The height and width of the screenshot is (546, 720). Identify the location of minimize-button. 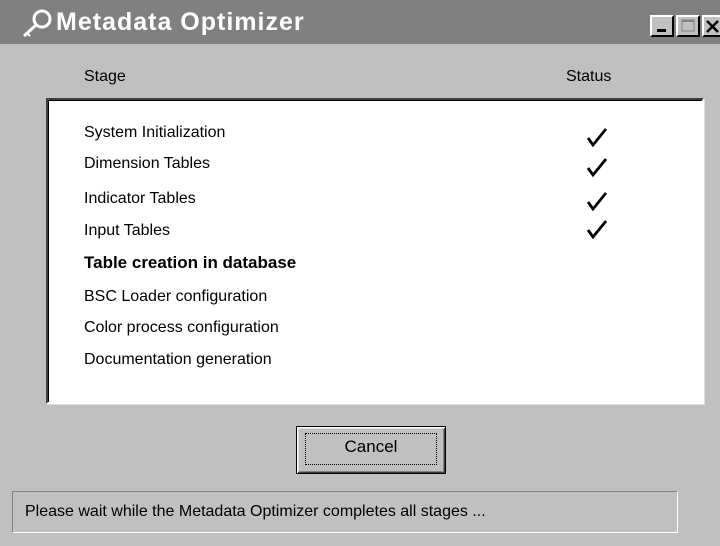
(662, 26).